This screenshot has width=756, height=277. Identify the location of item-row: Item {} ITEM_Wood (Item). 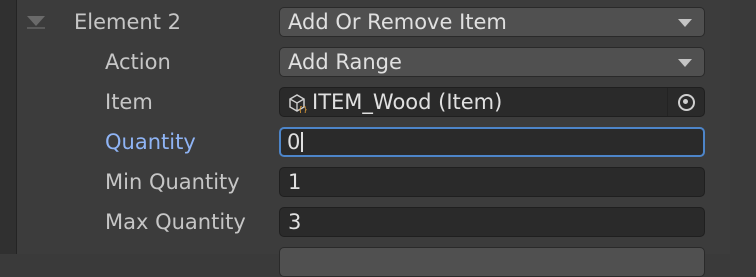
(373, 102).